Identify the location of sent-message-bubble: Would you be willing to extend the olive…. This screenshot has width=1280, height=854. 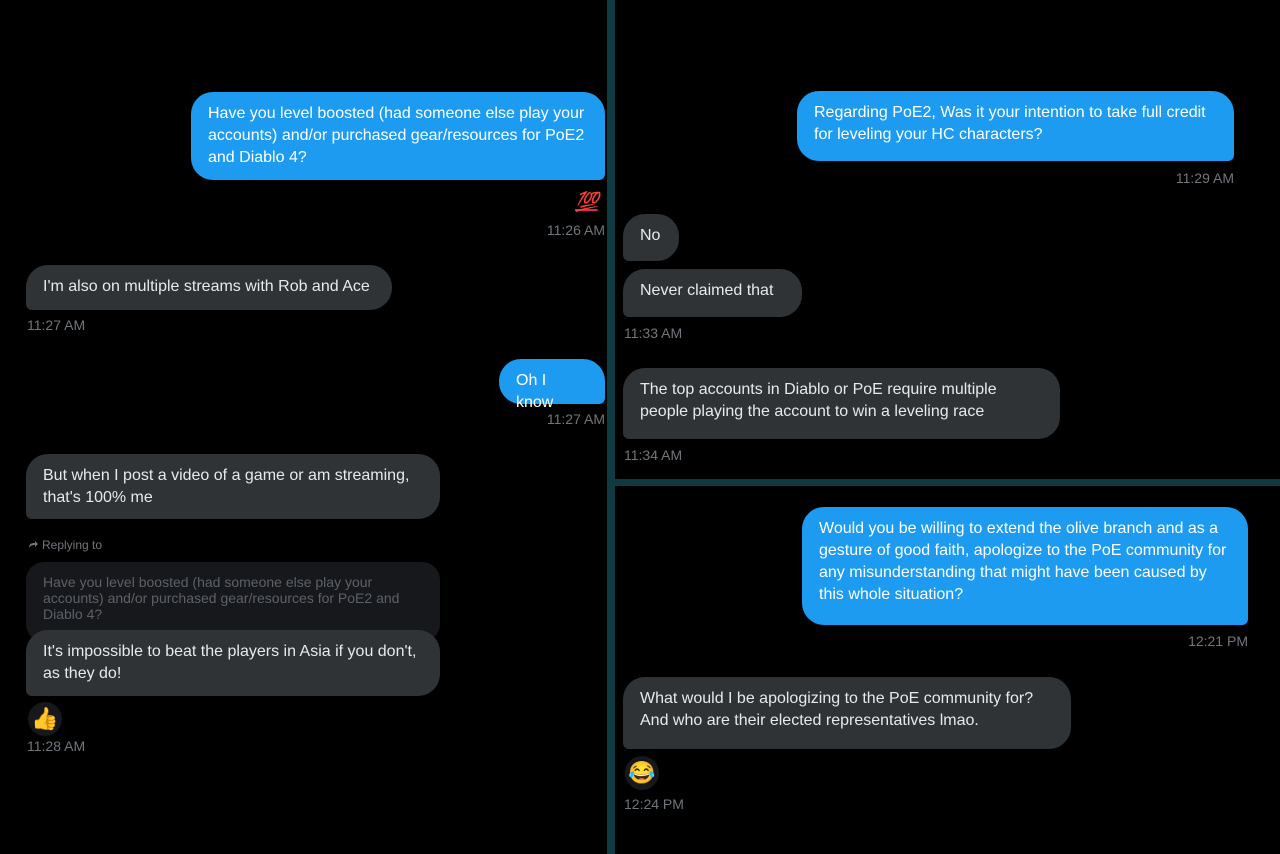
(1025, 566).